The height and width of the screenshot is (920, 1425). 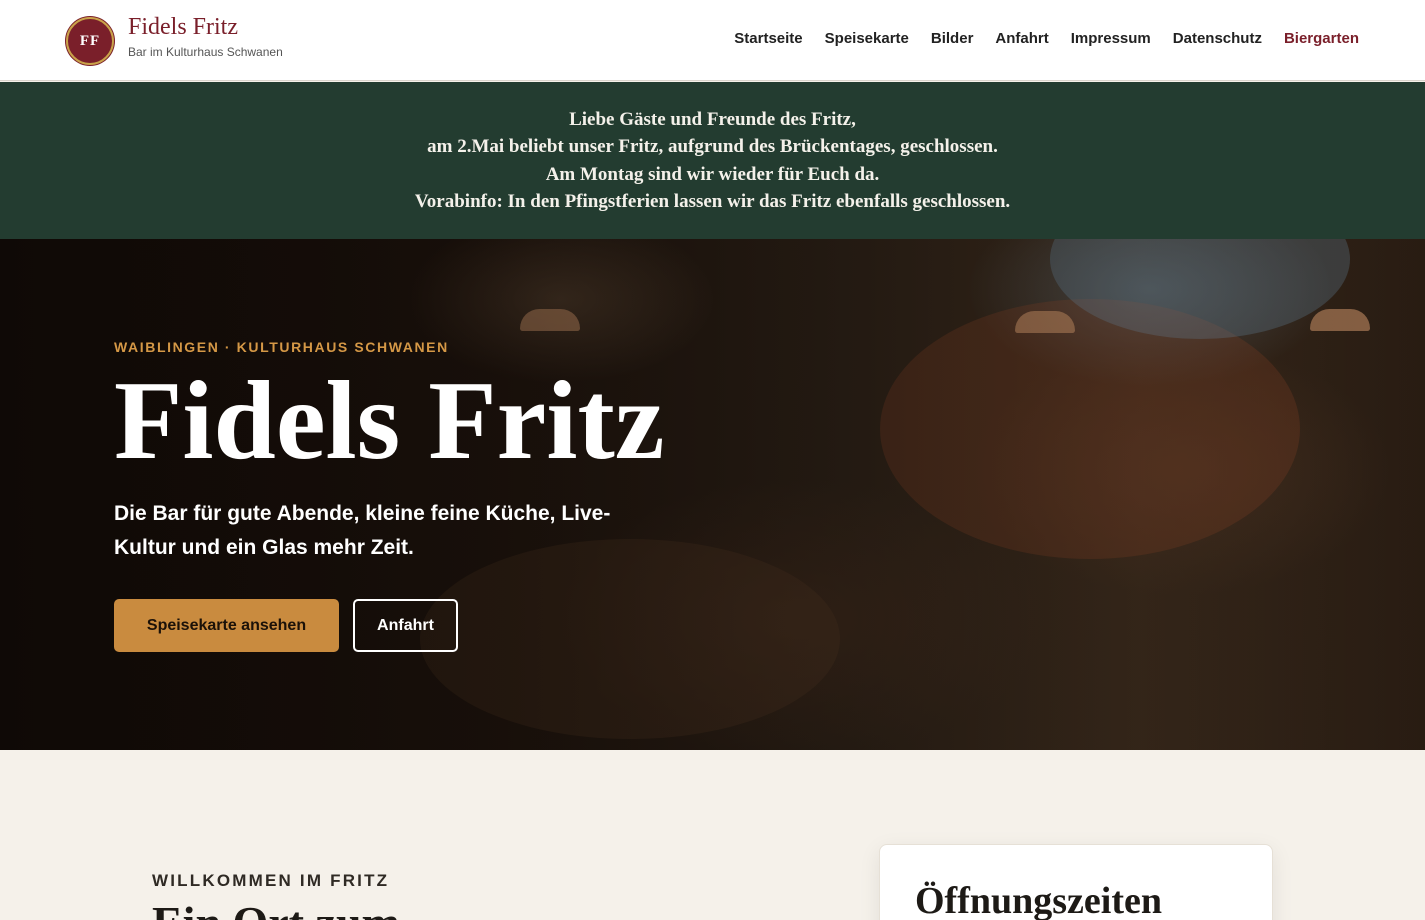 I want to click on directions-button: Anfahrt, so click(x=405, y=625).